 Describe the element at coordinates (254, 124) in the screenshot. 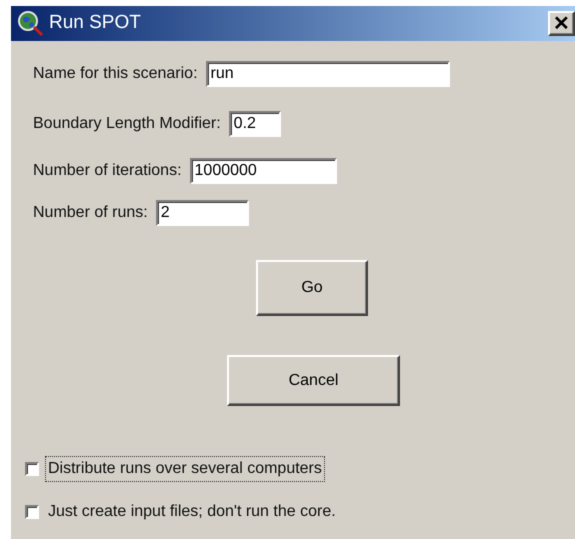

I see `input-field: 0.2` at that location.